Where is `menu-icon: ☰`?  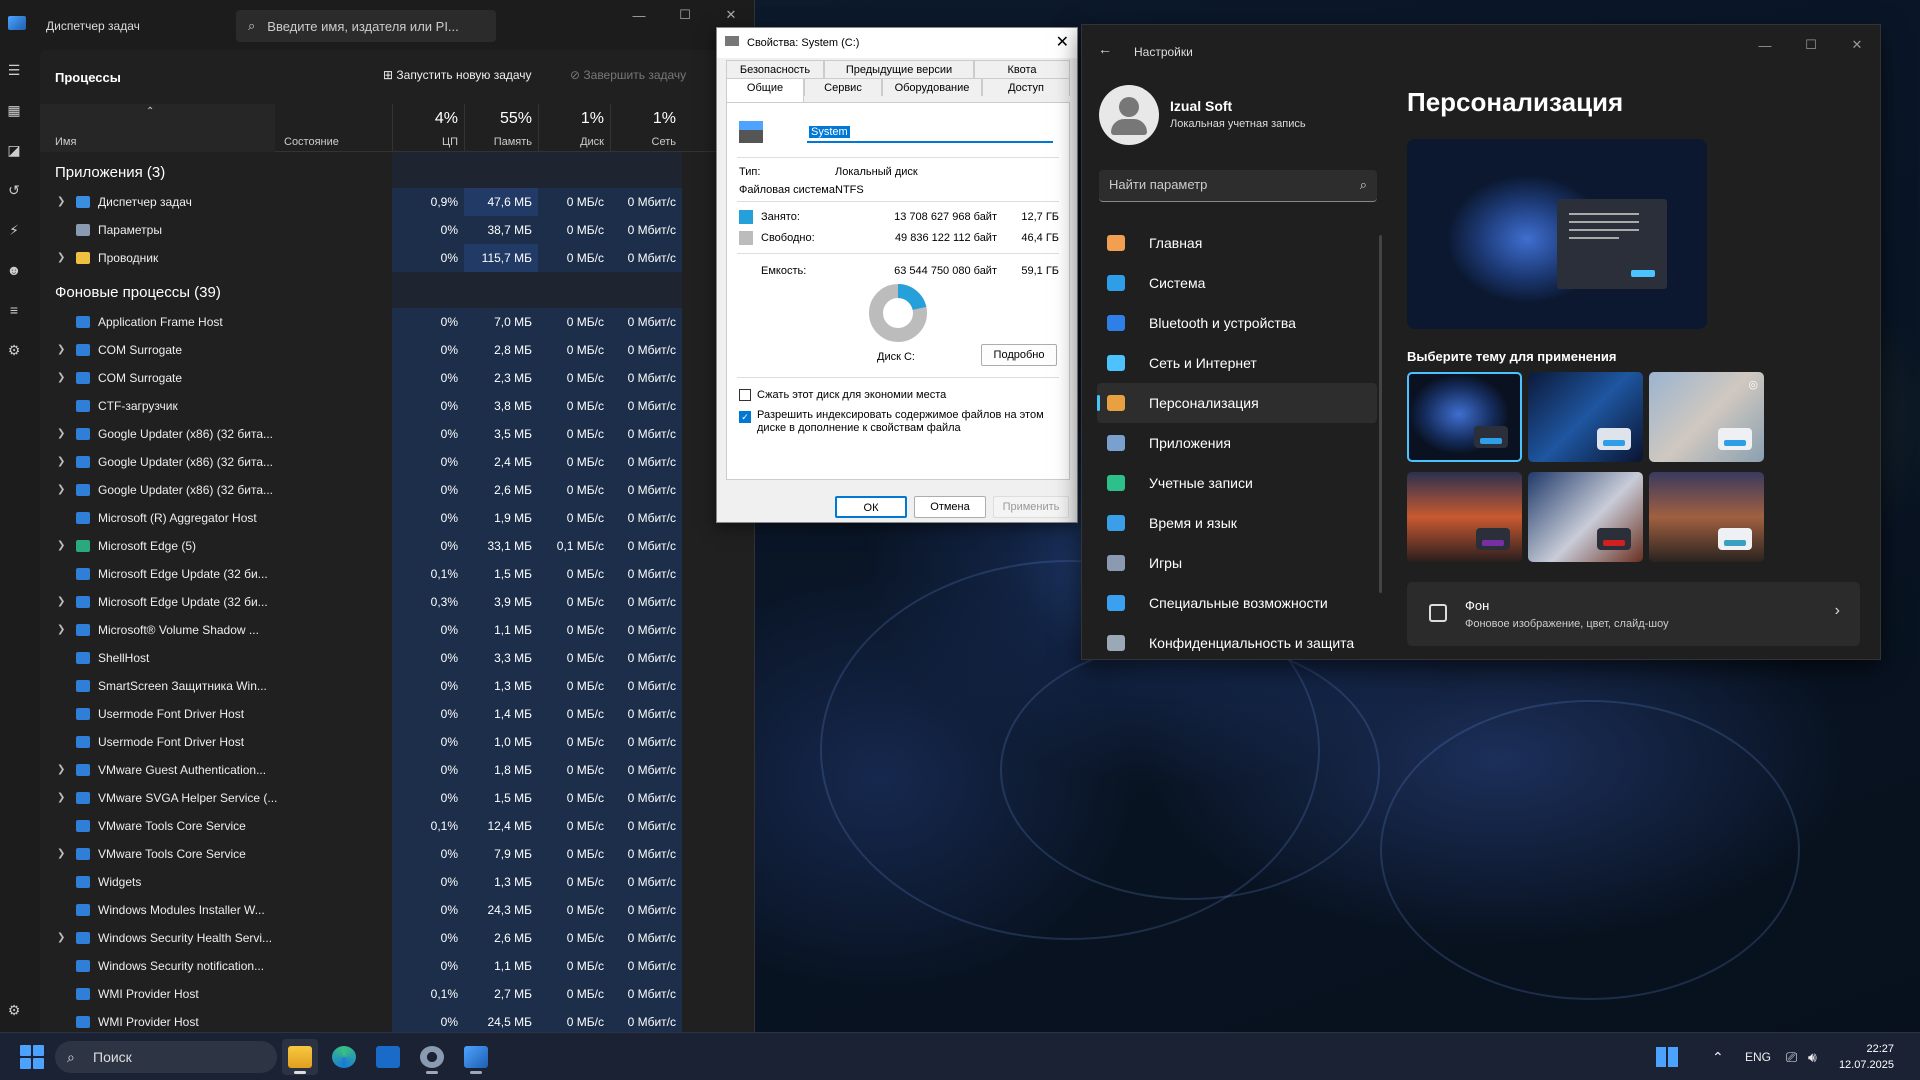 menu-icon: ☰ is located at coordinates (14, 70).